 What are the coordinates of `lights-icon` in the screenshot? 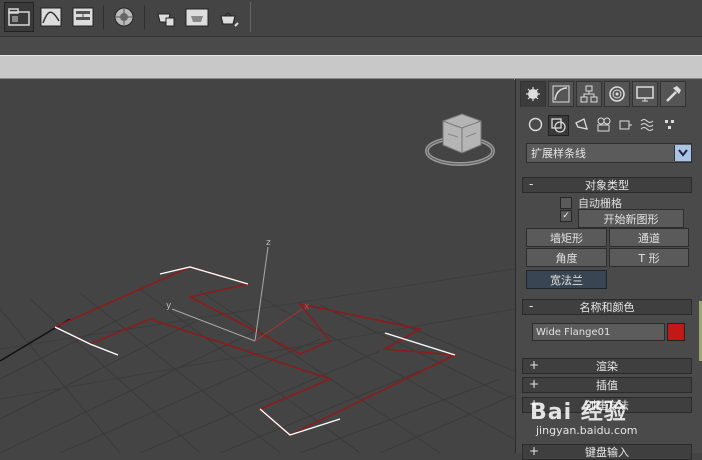 It's located at (581, 124).